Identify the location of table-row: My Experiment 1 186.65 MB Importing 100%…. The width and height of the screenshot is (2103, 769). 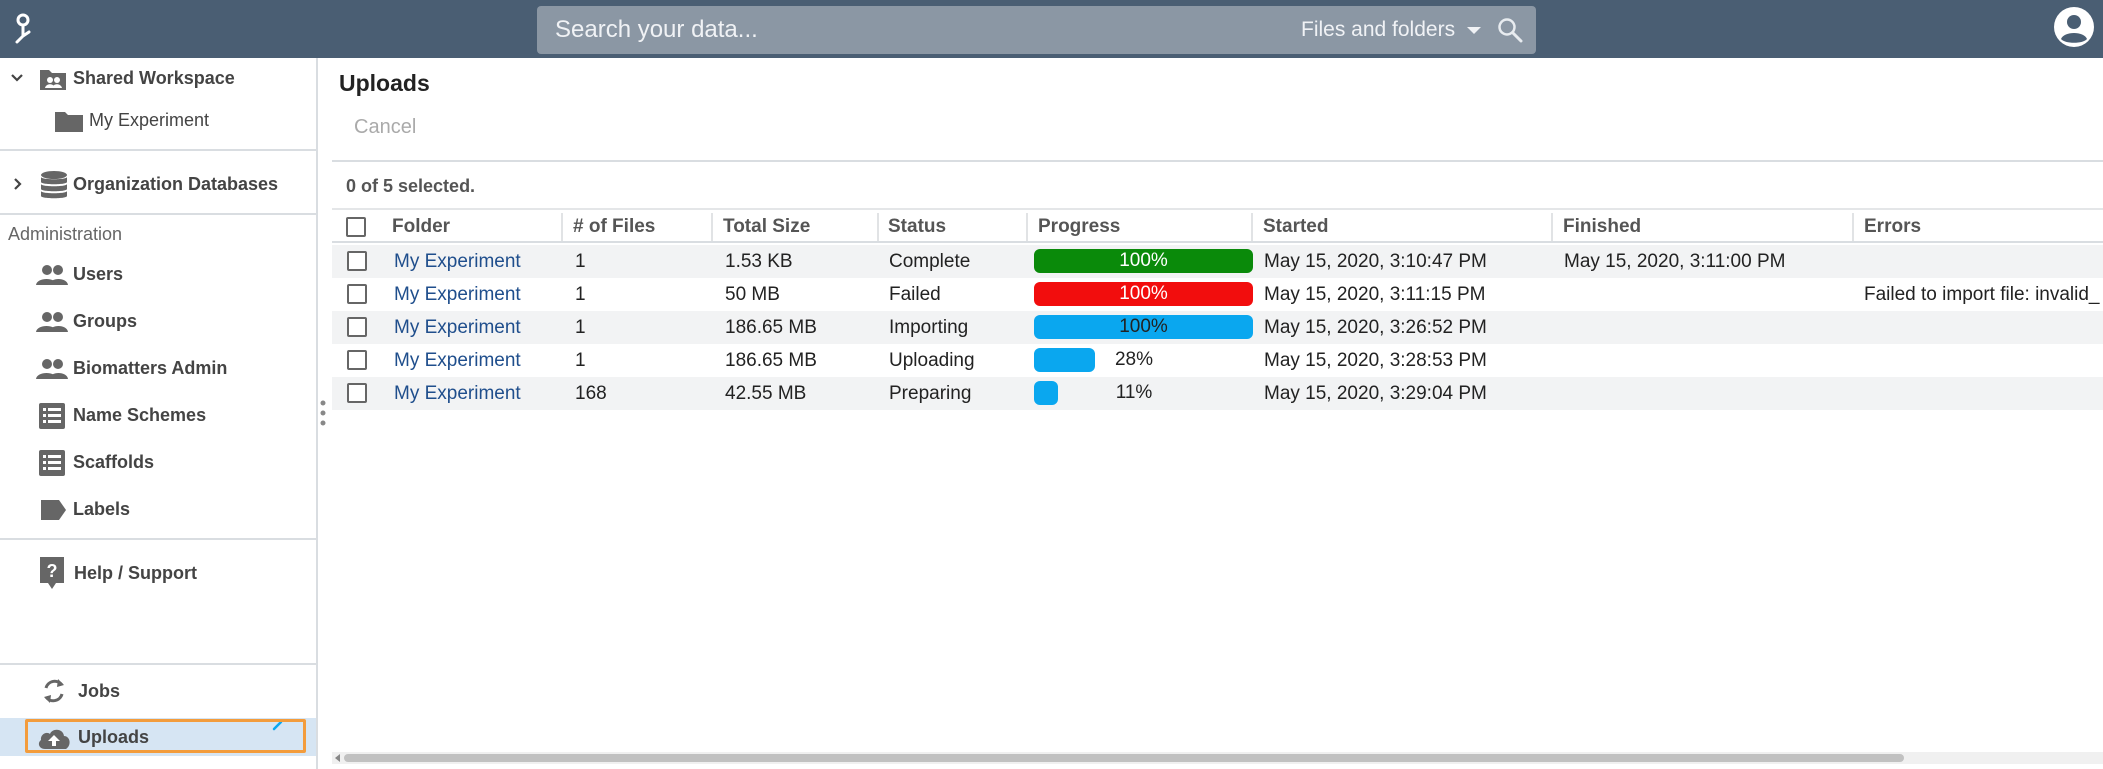
(1217, 327).